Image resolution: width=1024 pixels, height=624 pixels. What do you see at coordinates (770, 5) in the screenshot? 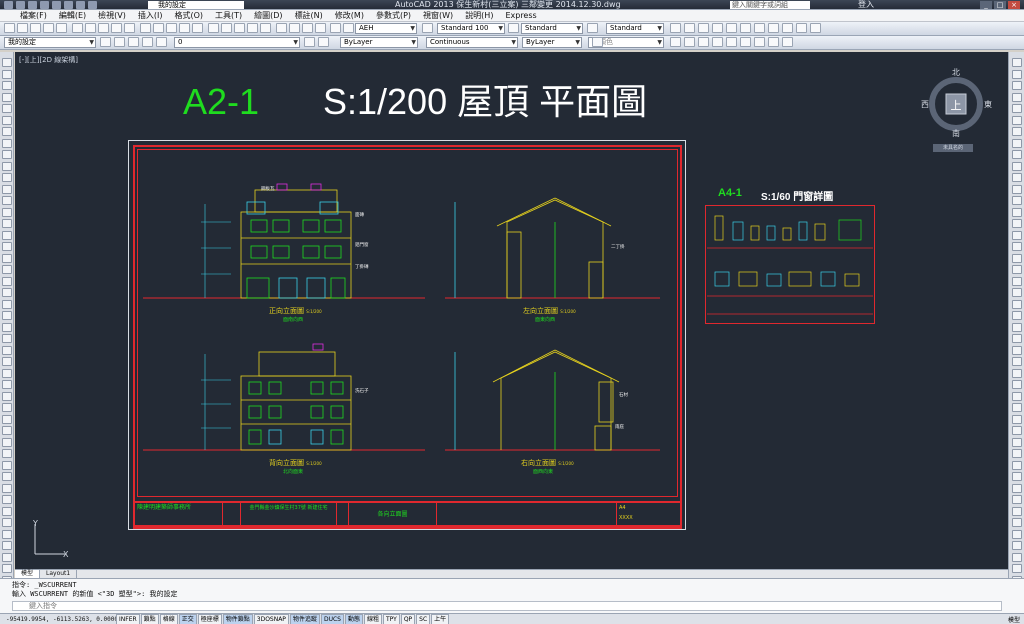
I see `search-input: 鍵入關鍵字或詞組` at bounding box center [770, 5].